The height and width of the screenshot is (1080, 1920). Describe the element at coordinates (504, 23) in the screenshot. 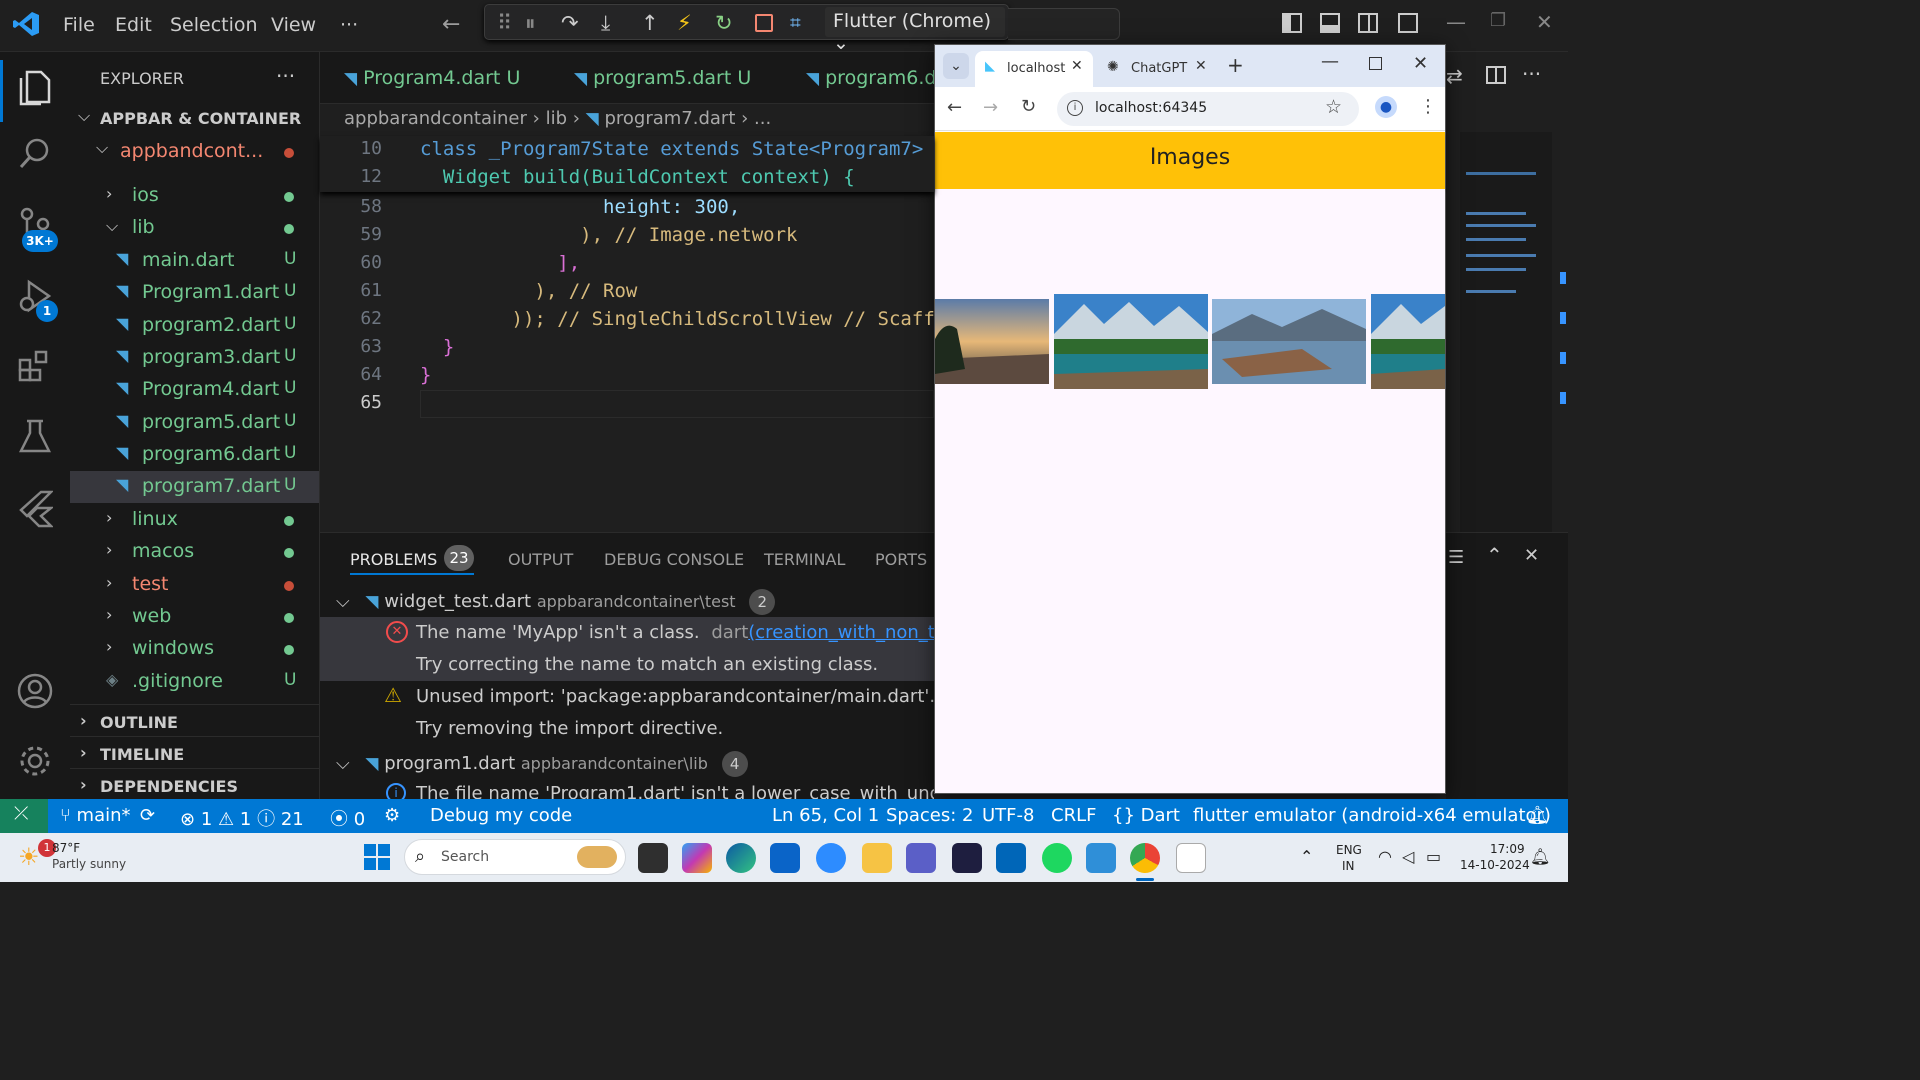

I see `drag-handle-icon: ⠿` at that location.